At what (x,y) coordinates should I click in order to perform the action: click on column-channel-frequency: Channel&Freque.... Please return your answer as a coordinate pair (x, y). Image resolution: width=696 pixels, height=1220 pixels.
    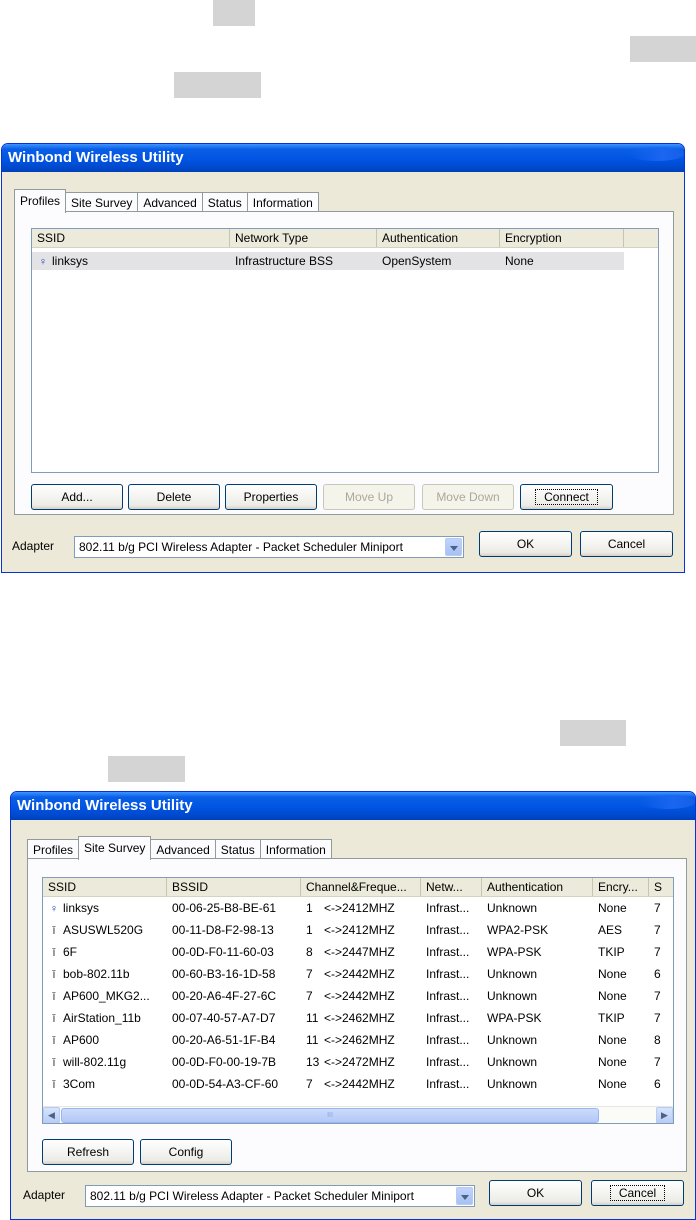
    Looking at the image, I should click on (361, 887).